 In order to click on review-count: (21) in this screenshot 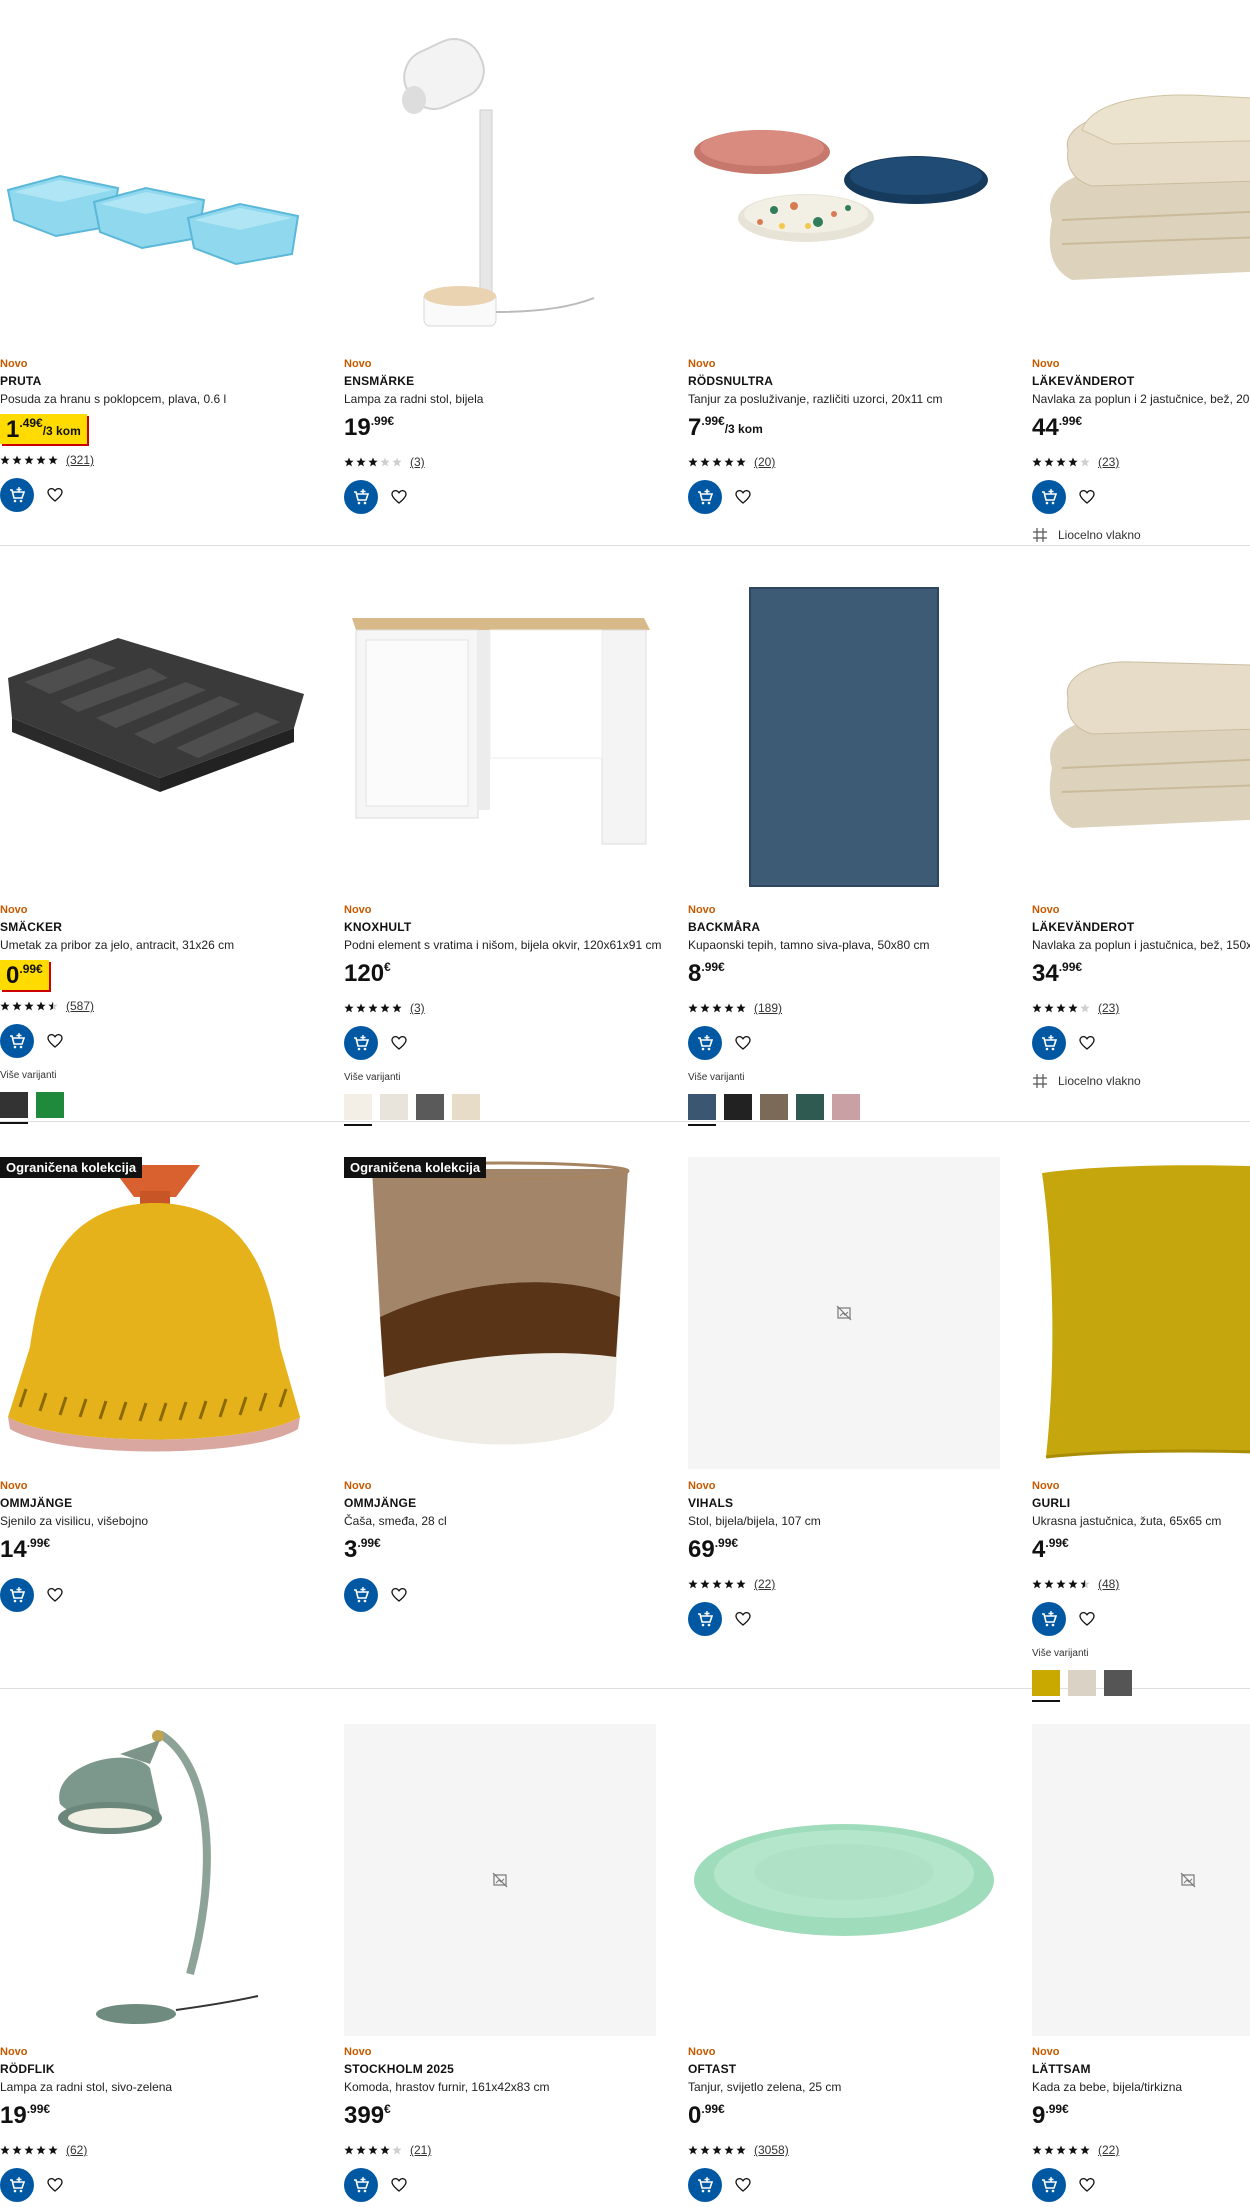, I will do `click(420, 2150)`.